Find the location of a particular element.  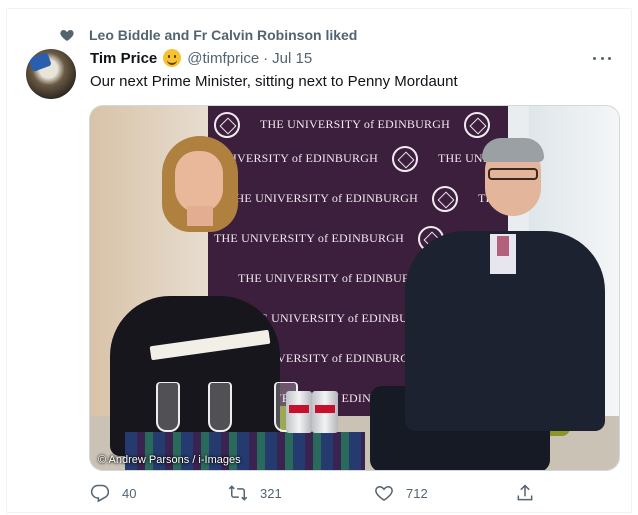

action-bar: 40 321 712 is located at coordinates (315, 494).